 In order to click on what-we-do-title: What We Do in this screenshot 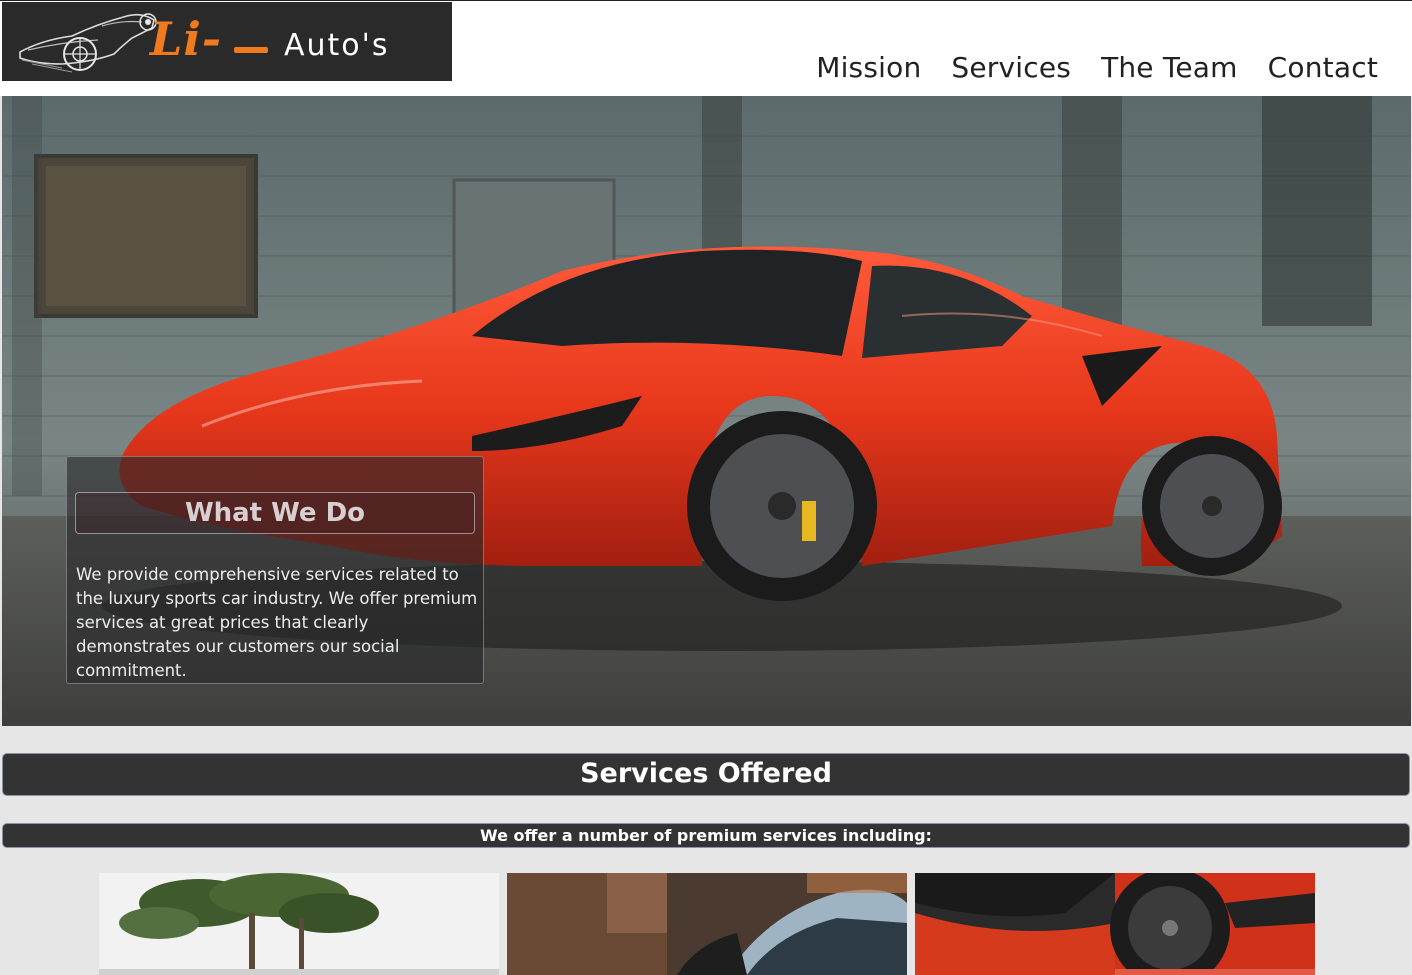, I will do `click(275, 513)`.